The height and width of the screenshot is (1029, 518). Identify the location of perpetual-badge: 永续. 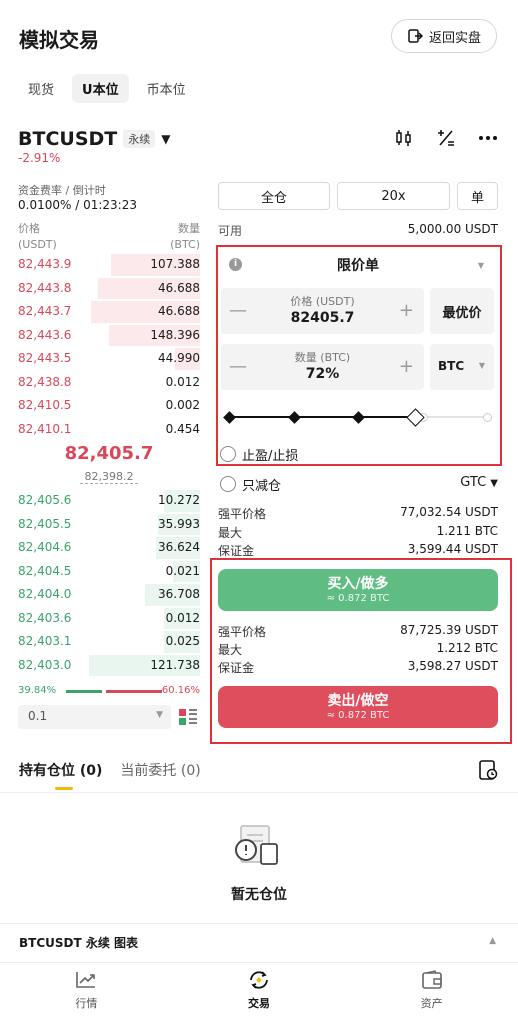
(139, 139).